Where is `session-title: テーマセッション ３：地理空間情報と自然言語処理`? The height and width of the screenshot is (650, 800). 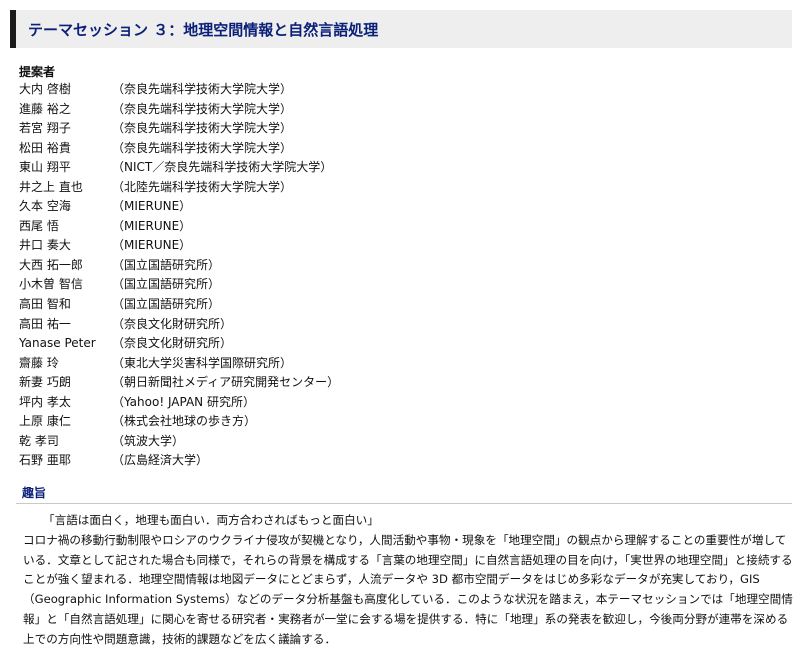
session-title: テーマセッション ３：地理空間情報と自然言語処理 is located at coordinates (203, 30).